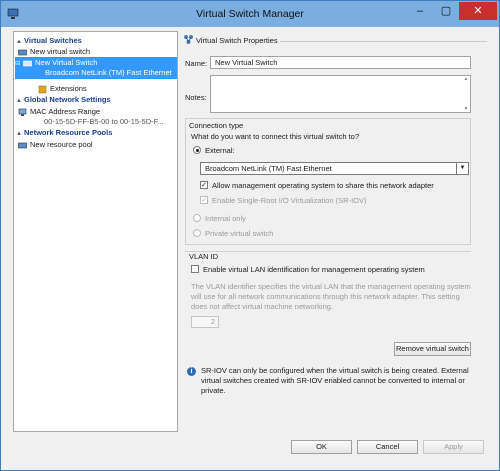 The width and height of the screenshot is (500, 471). What do you see at coordinates (220, 150) in the screenshot?
I see `external-label: External:` at bounding box center [220, 150].